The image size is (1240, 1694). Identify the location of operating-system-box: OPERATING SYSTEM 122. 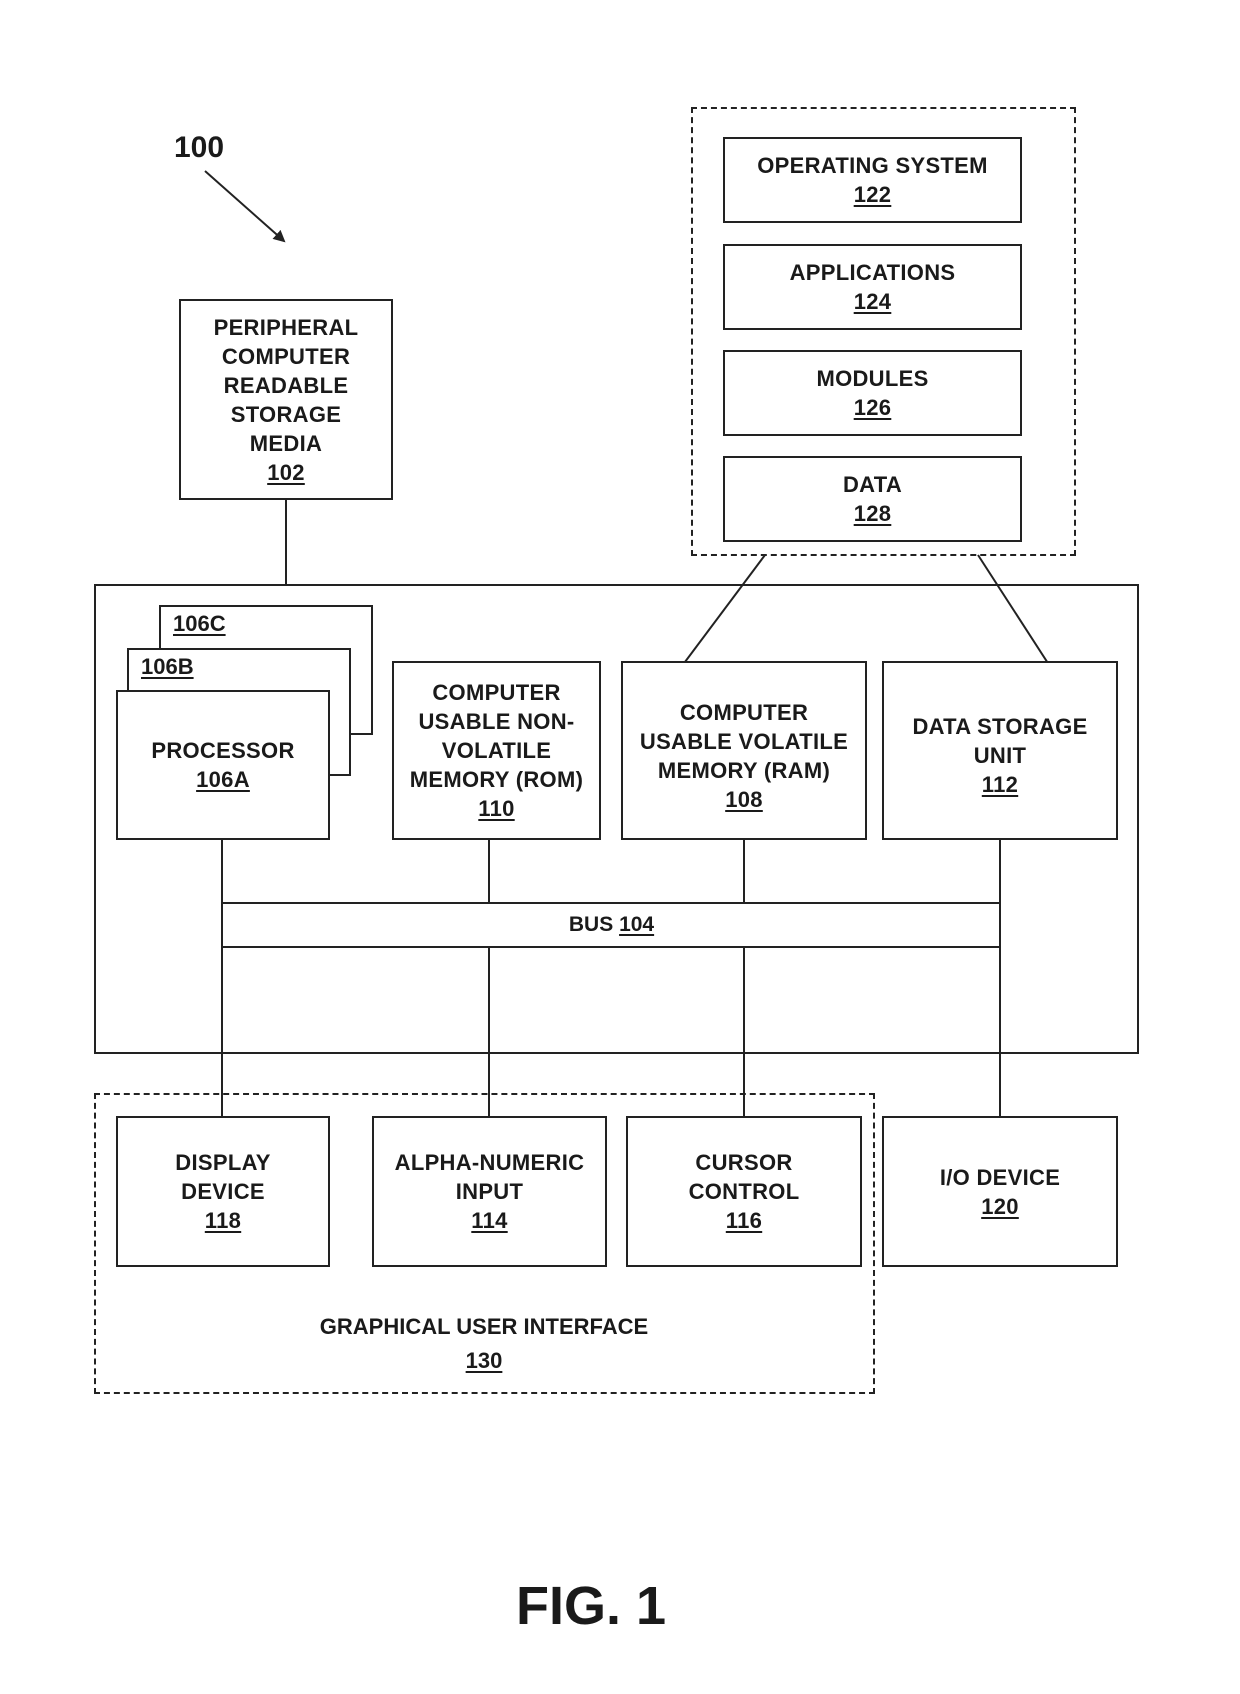
(872, 180).